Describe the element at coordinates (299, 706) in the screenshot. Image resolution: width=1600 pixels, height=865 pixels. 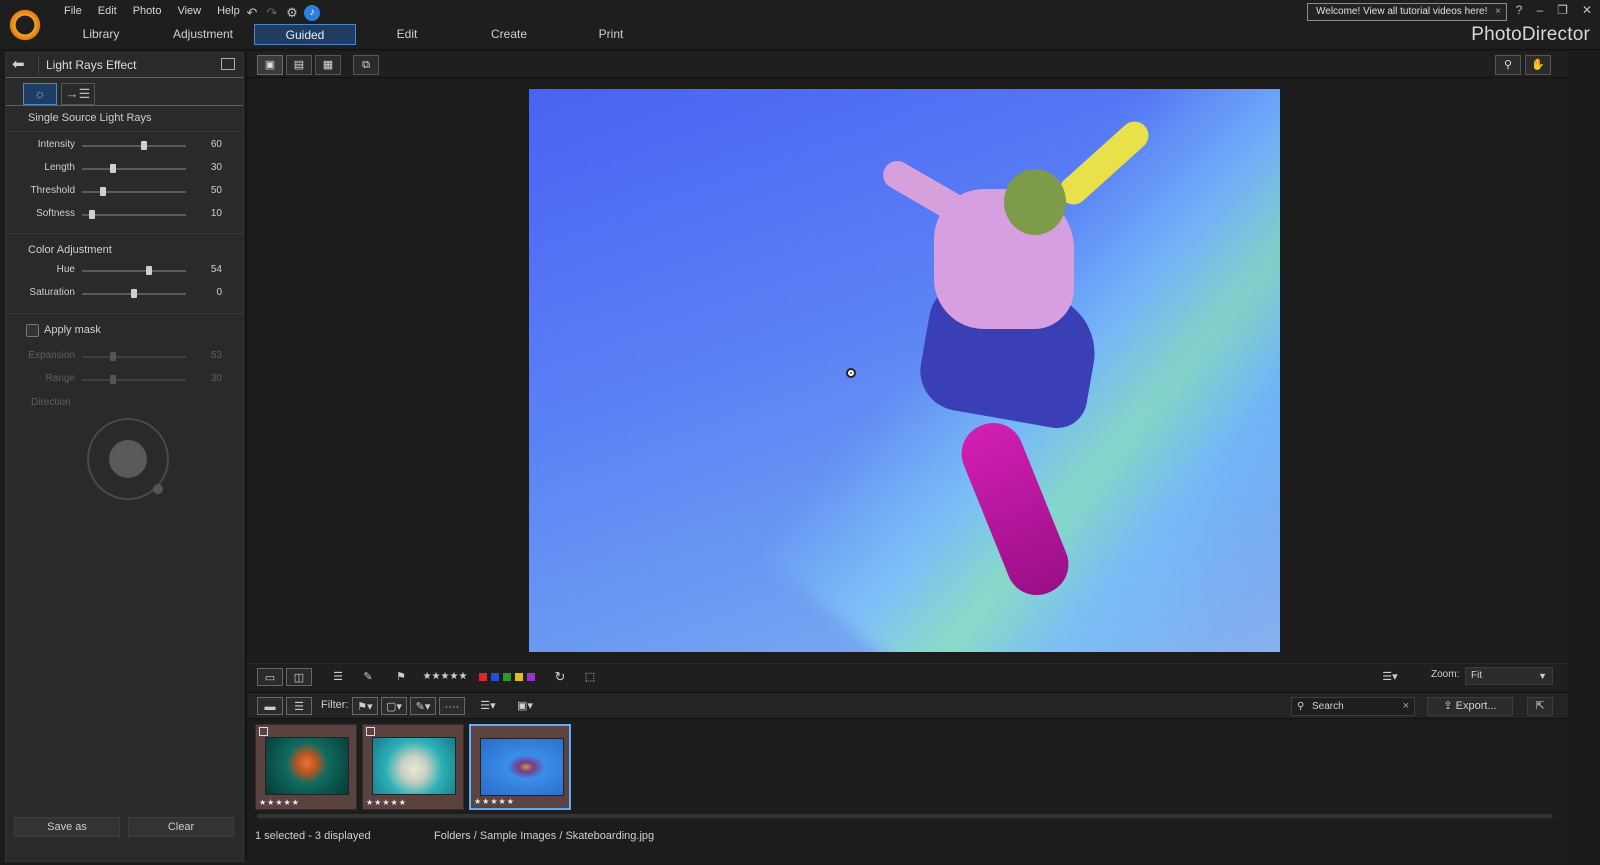
I see `list-view-icon: ☰` at that location.